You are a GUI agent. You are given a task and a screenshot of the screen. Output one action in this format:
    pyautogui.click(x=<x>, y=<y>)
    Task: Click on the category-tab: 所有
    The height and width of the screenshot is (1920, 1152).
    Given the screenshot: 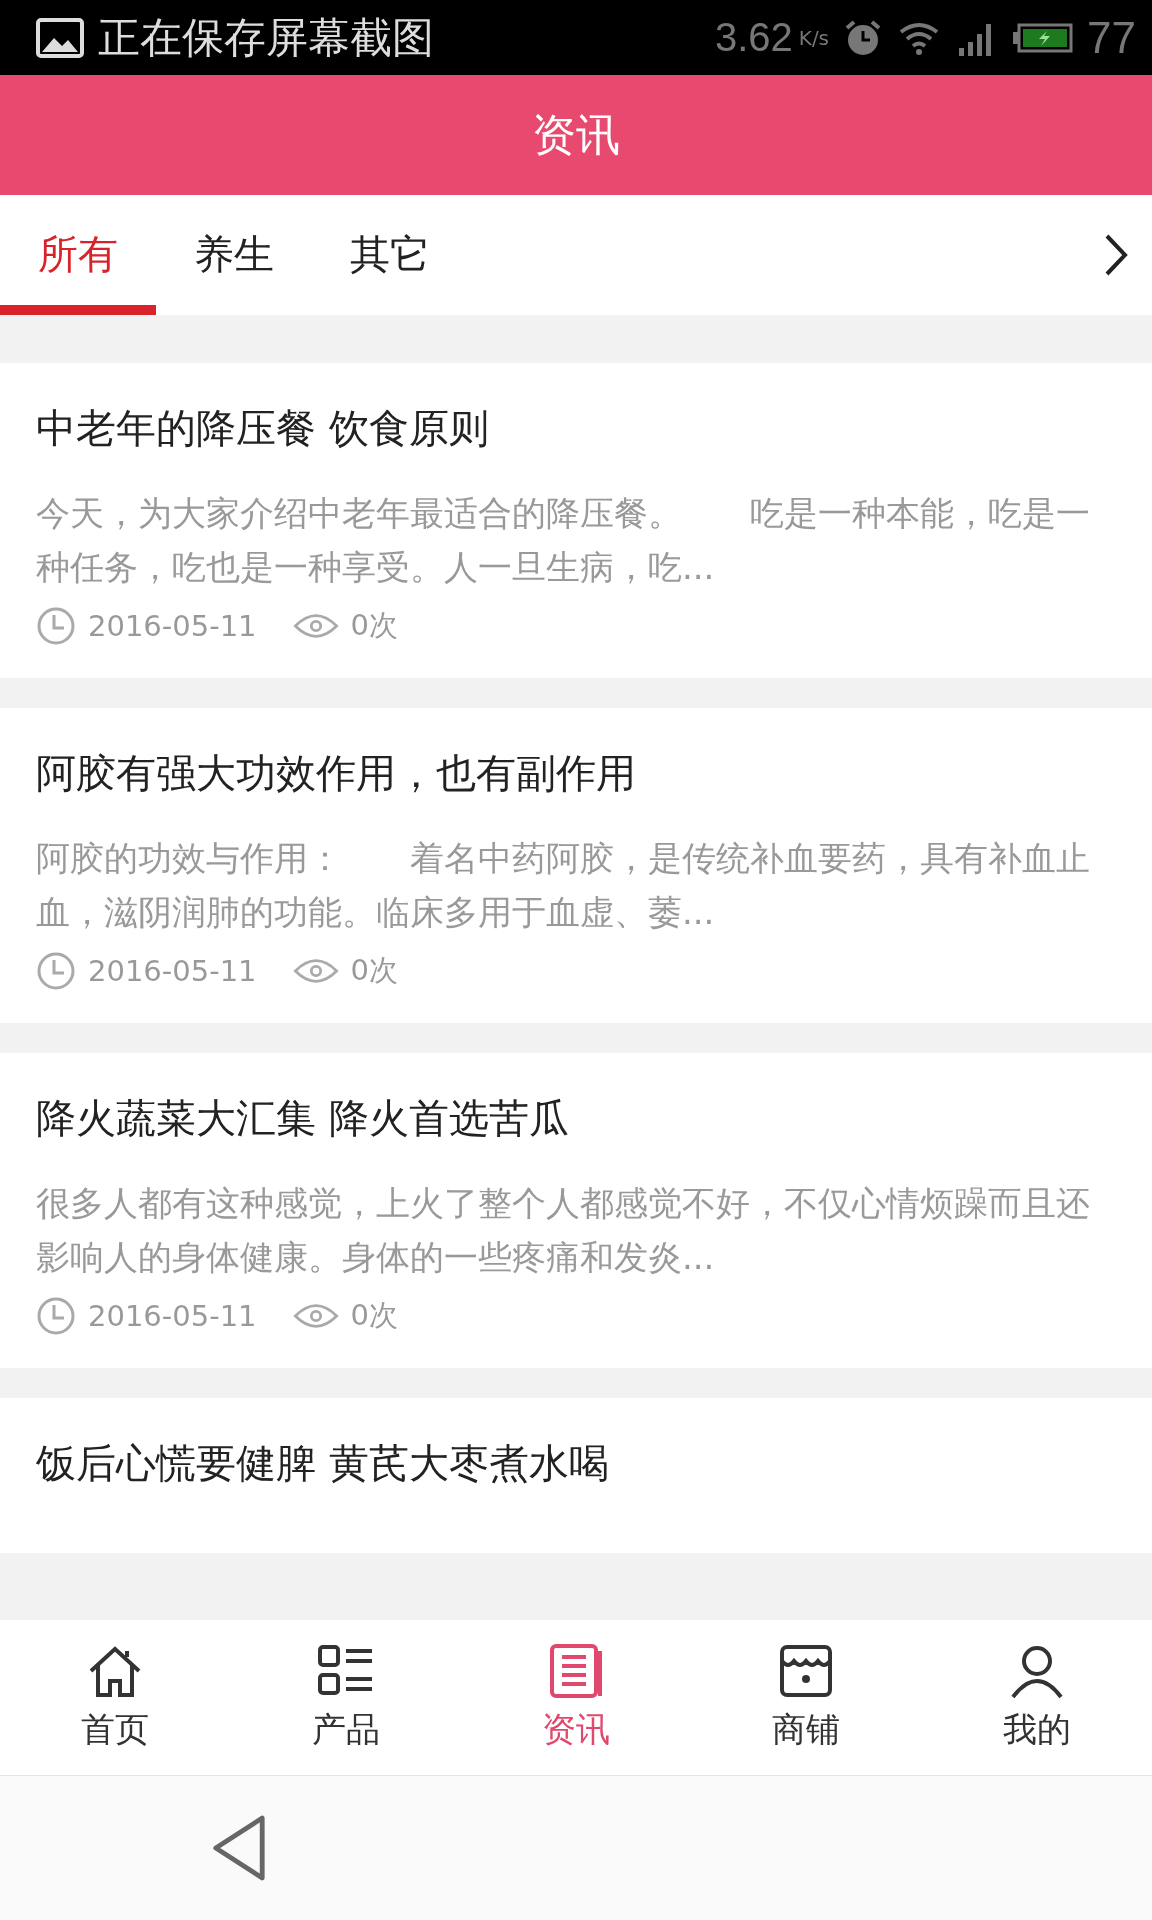 What is the action you would take?
    pyautogui.click(x=78, y=255)
    